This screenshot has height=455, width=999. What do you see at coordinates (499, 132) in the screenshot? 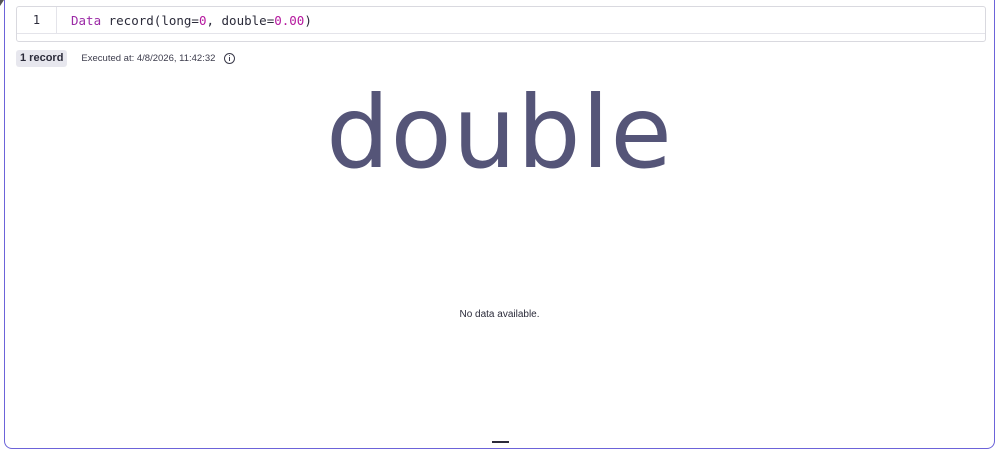
I see `single-value-display: double` at bounding box center [499, 132].